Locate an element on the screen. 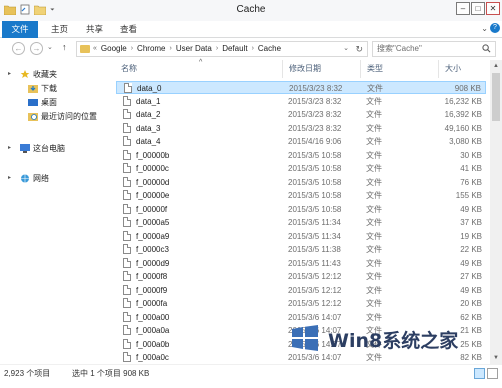 This screenshot has width=502, height=388. item-count: 2,923 个项目 is located at coordinates (27, 373).